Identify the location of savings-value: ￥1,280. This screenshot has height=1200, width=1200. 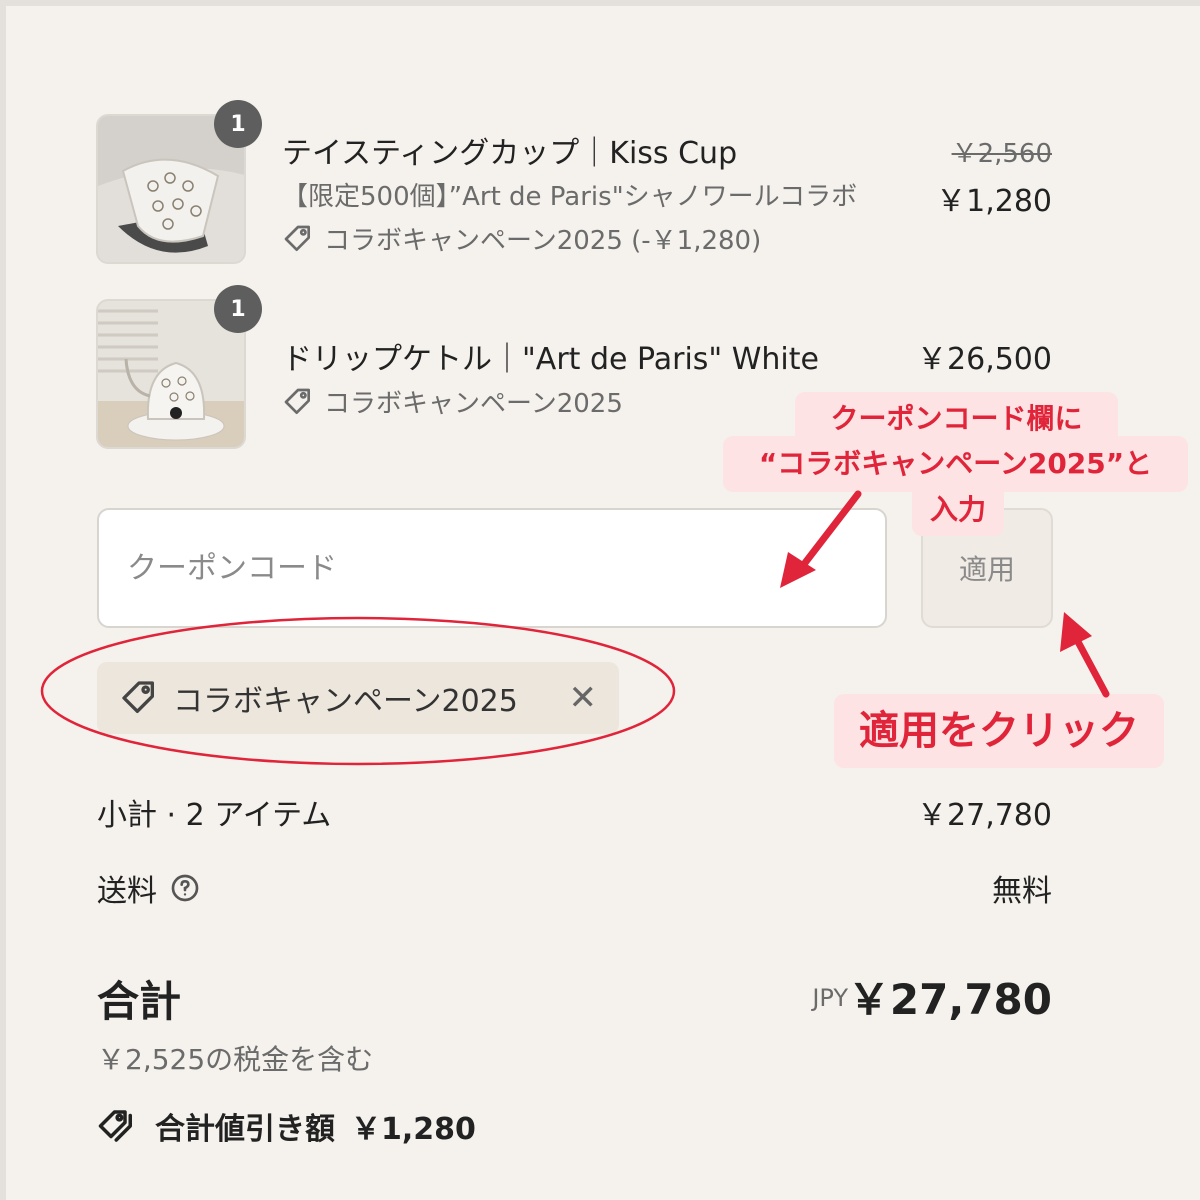
(413, 1129).